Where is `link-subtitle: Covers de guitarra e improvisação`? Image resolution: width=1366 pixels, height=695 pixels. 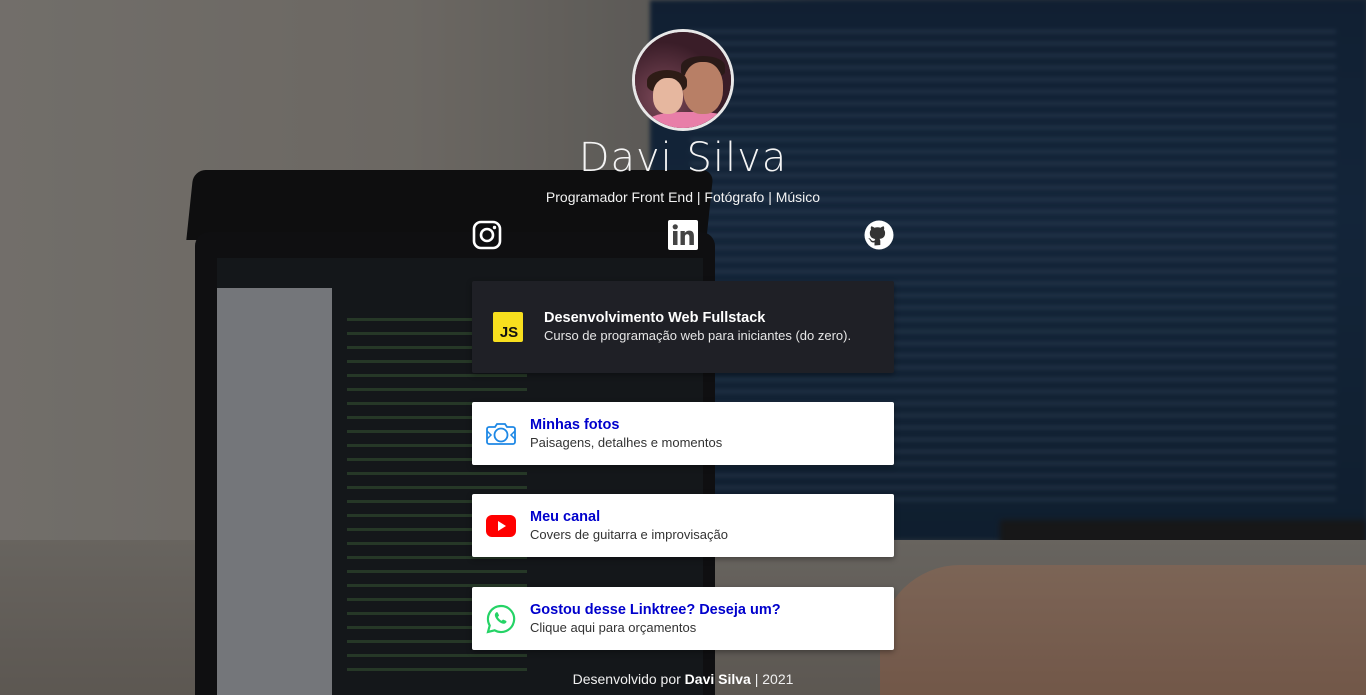
link-subtitle: Covers de guitarra e improvisação is located at coordinates (629, 534).